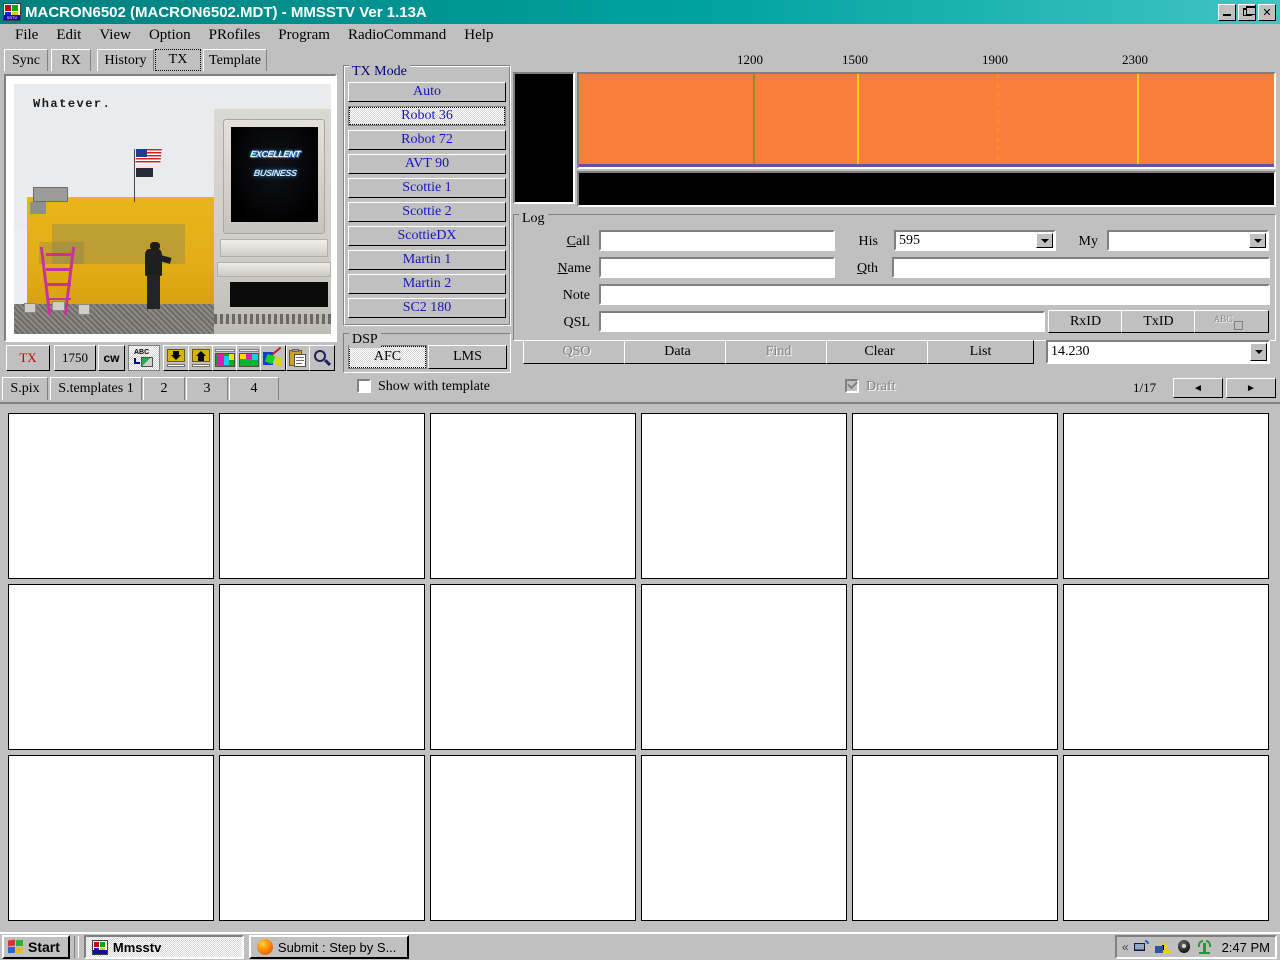  Describe the element at coordinates (717, 267) in the screenshot. I see `name-input` at that location.